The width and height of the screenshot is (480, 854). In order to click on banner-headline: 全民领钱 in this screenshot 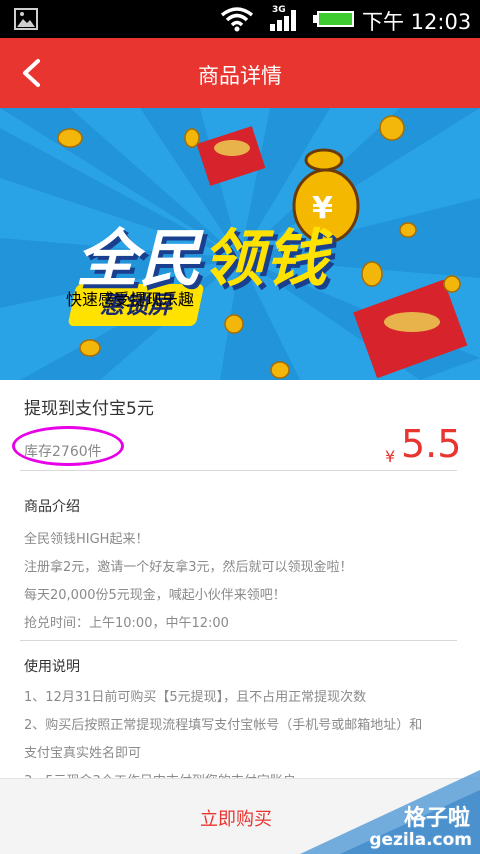, I will do `click(202, 253)`.